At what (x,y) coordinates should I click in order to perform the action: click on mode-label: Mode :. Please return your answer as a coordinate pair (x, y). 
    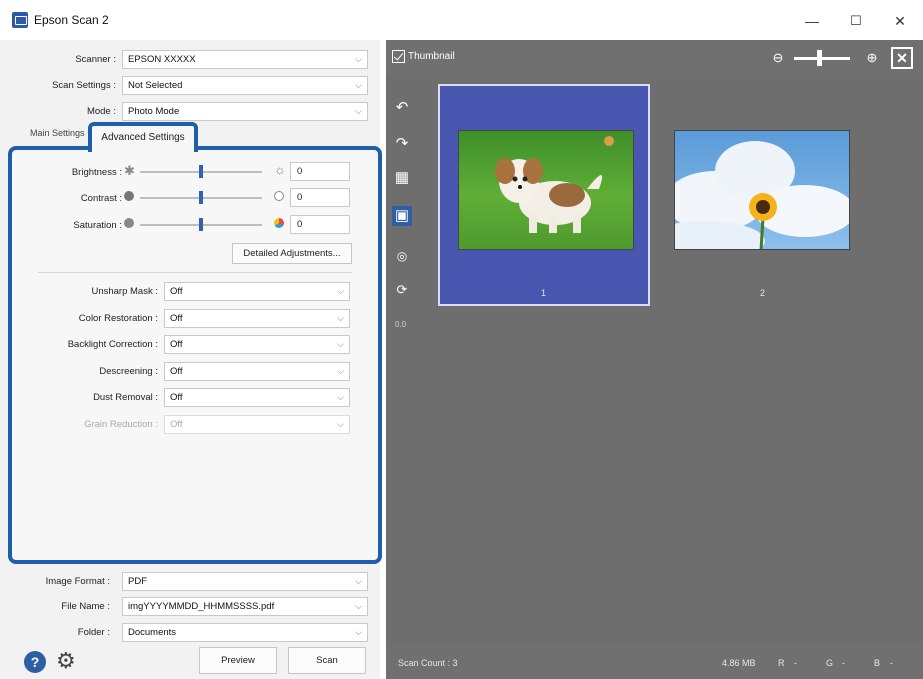
    Looking at the image, I should click on (101, 111).